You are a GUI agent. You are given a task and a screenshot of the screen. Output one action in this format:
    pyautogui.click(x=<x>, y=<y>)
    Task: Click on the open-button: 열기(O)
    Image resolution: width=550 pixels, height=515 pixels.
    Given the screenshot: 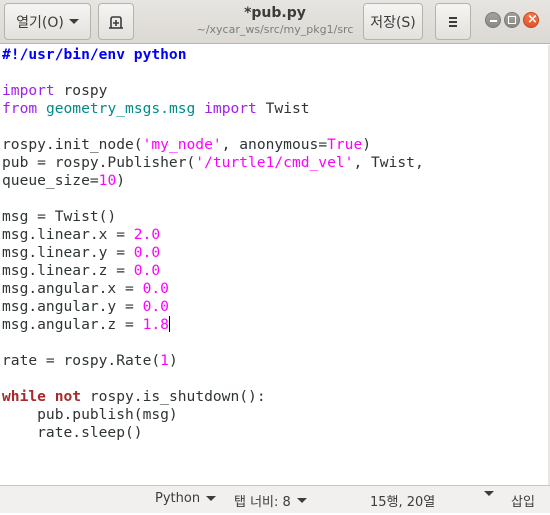 What is the action you would take?
    pyautogui.click(x=47, y=21)
    